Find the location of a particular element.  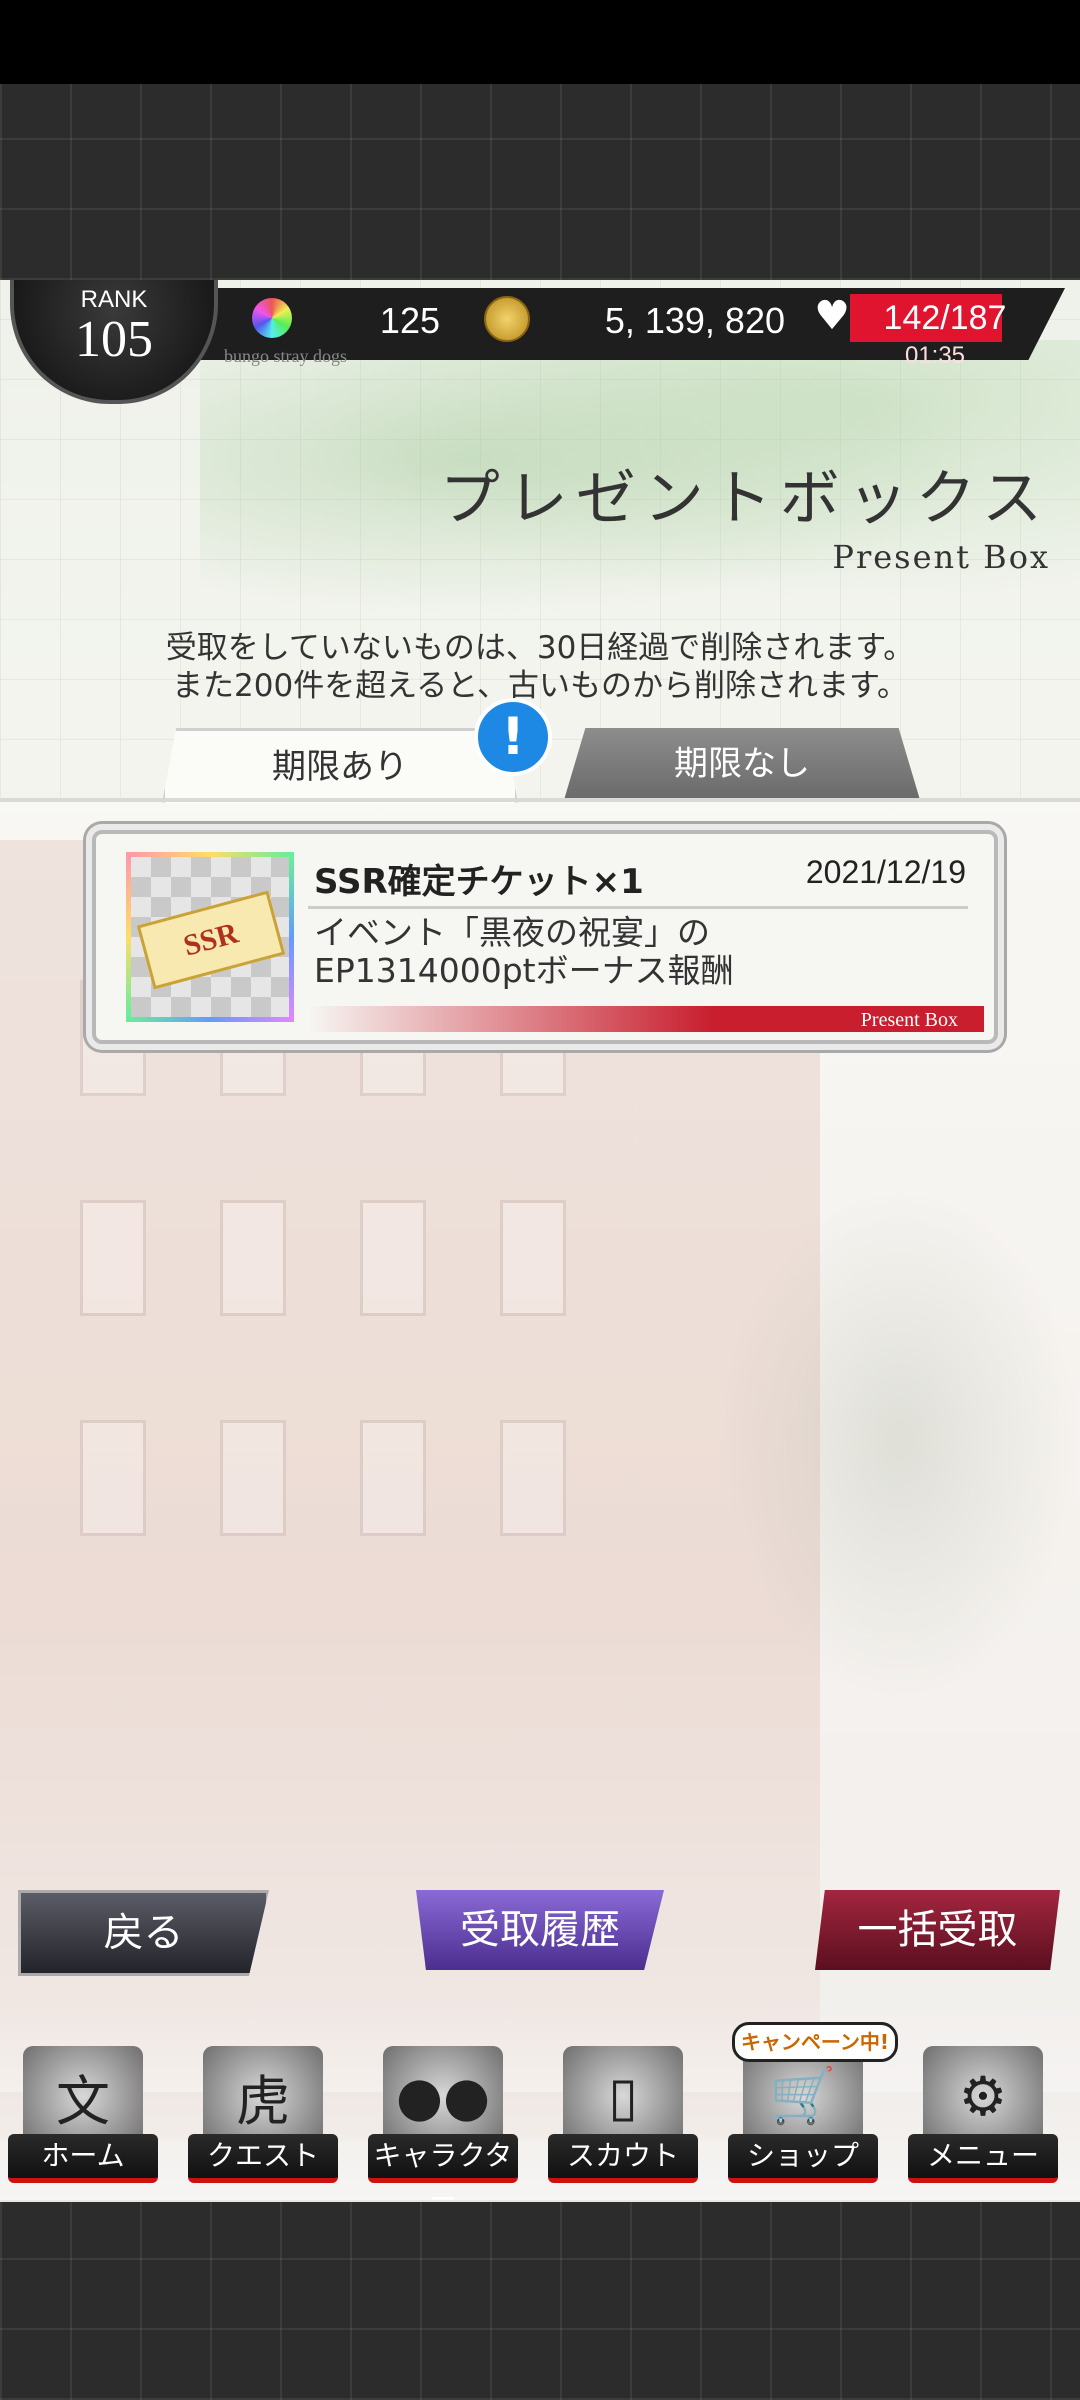

ssr-ticket-icon: SSR is located at coordinates (211, 940).